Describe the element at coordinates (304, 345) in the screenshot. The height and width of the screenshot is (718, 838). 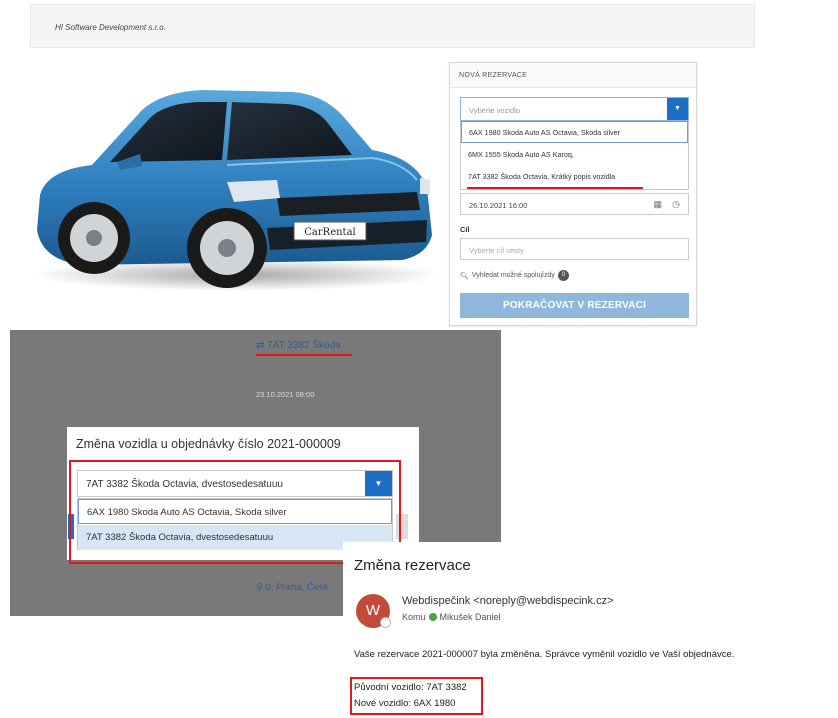
I see `order-vehicle-text: 7AT 3382 Škoda` at that location.